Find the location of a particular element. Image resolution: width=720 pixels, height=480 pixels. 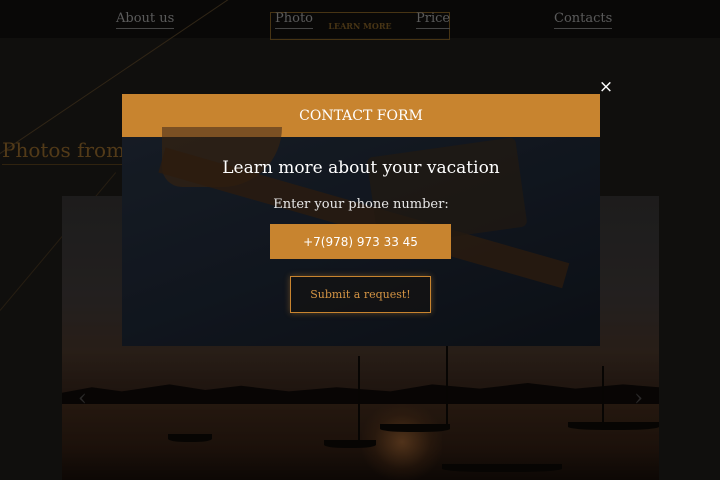

close-icon: × is located at coordinates (606, 87).